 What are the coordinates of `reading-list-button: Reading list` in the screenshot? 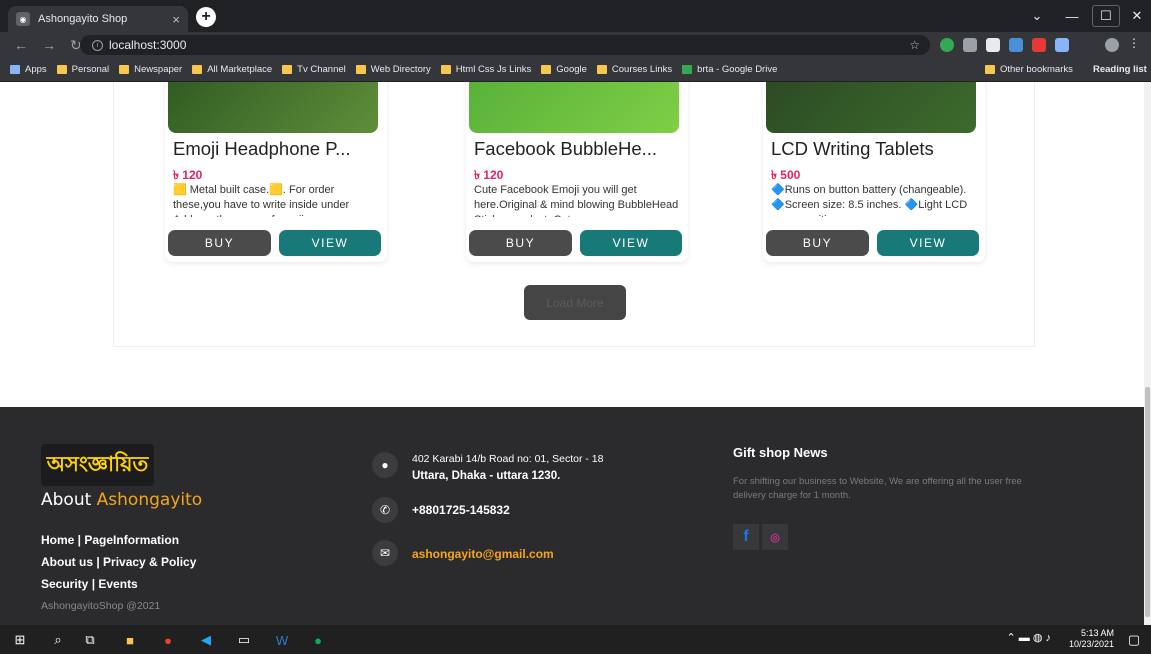 It's located at (1120, 69).